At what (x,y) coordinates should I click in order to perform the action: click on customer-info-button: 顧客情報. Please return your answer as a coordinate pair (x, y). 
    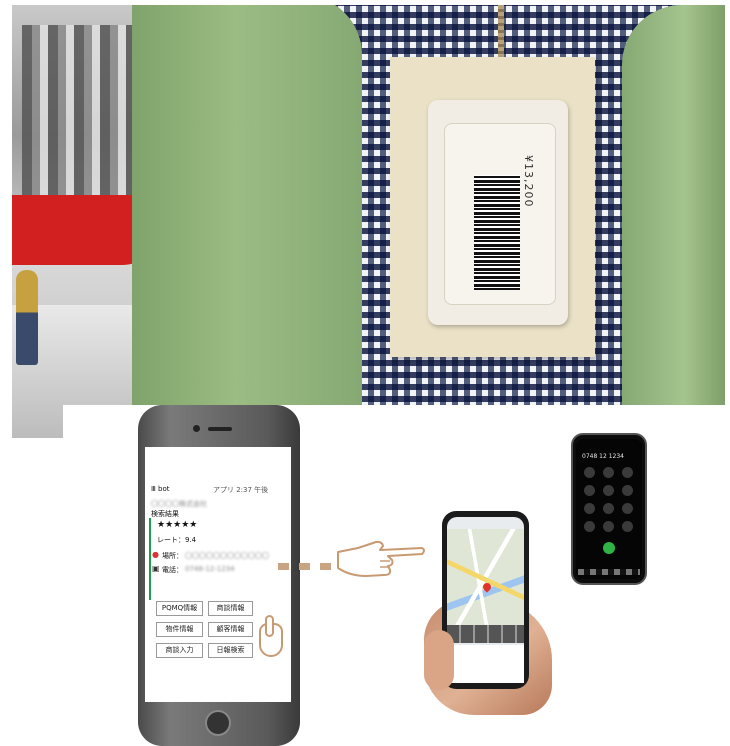
    Looking at the image, I should click on (230, 629).